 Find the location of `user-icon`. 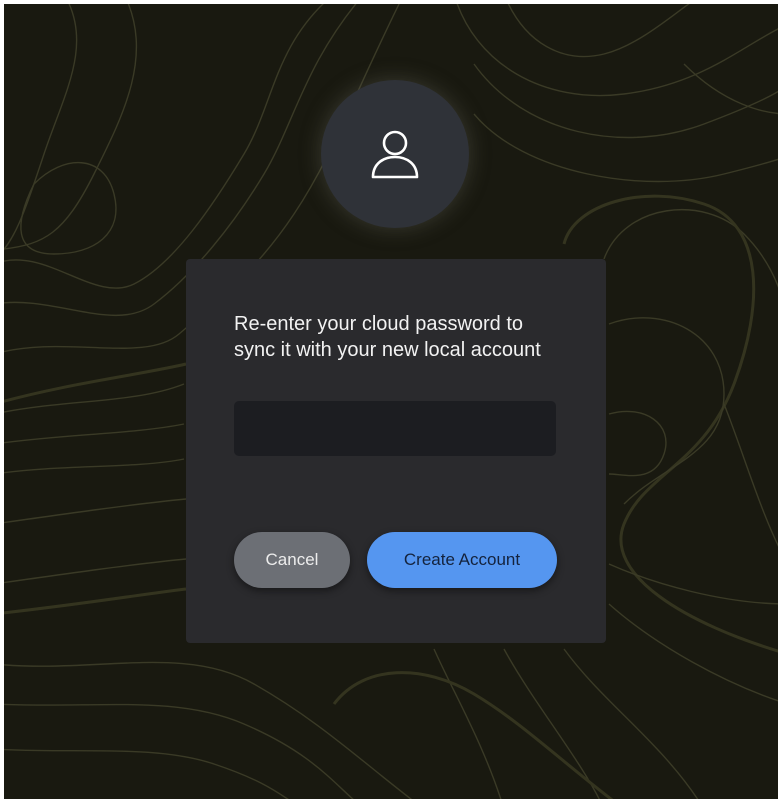

user-icon is located at coordinates (395, 154).